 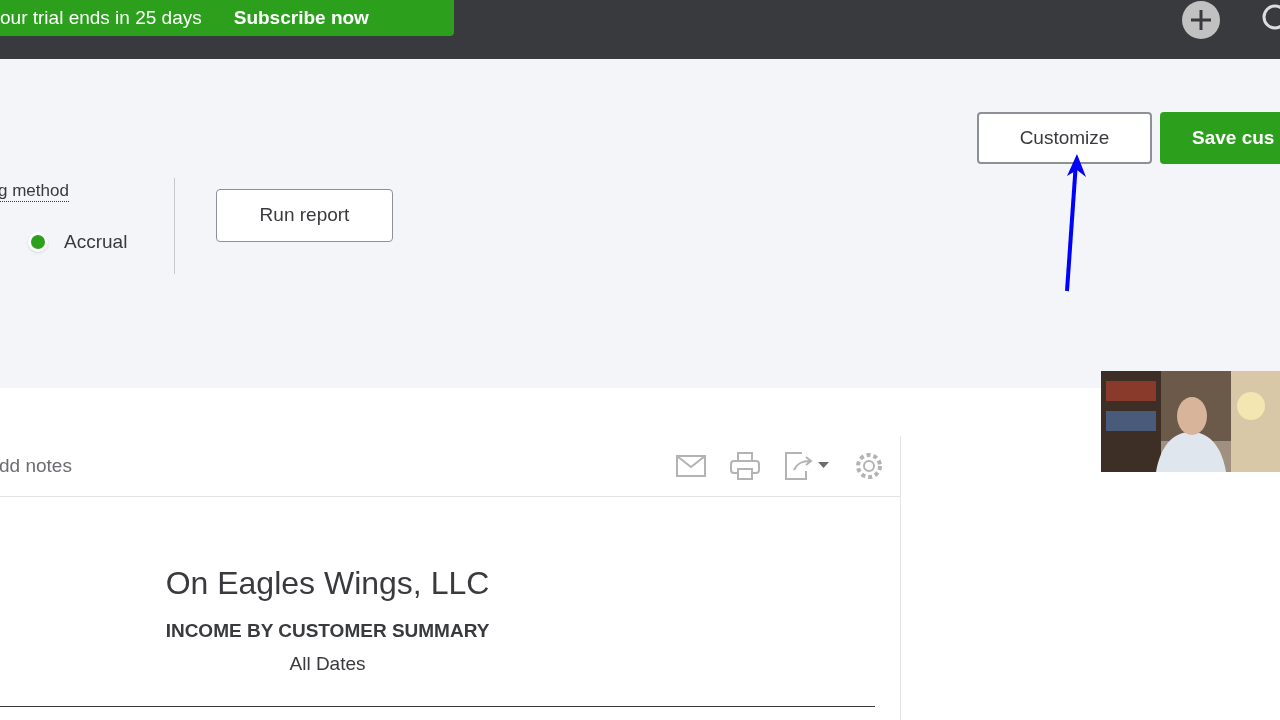 I want to click on radio-button, so click(x=38, y=241).